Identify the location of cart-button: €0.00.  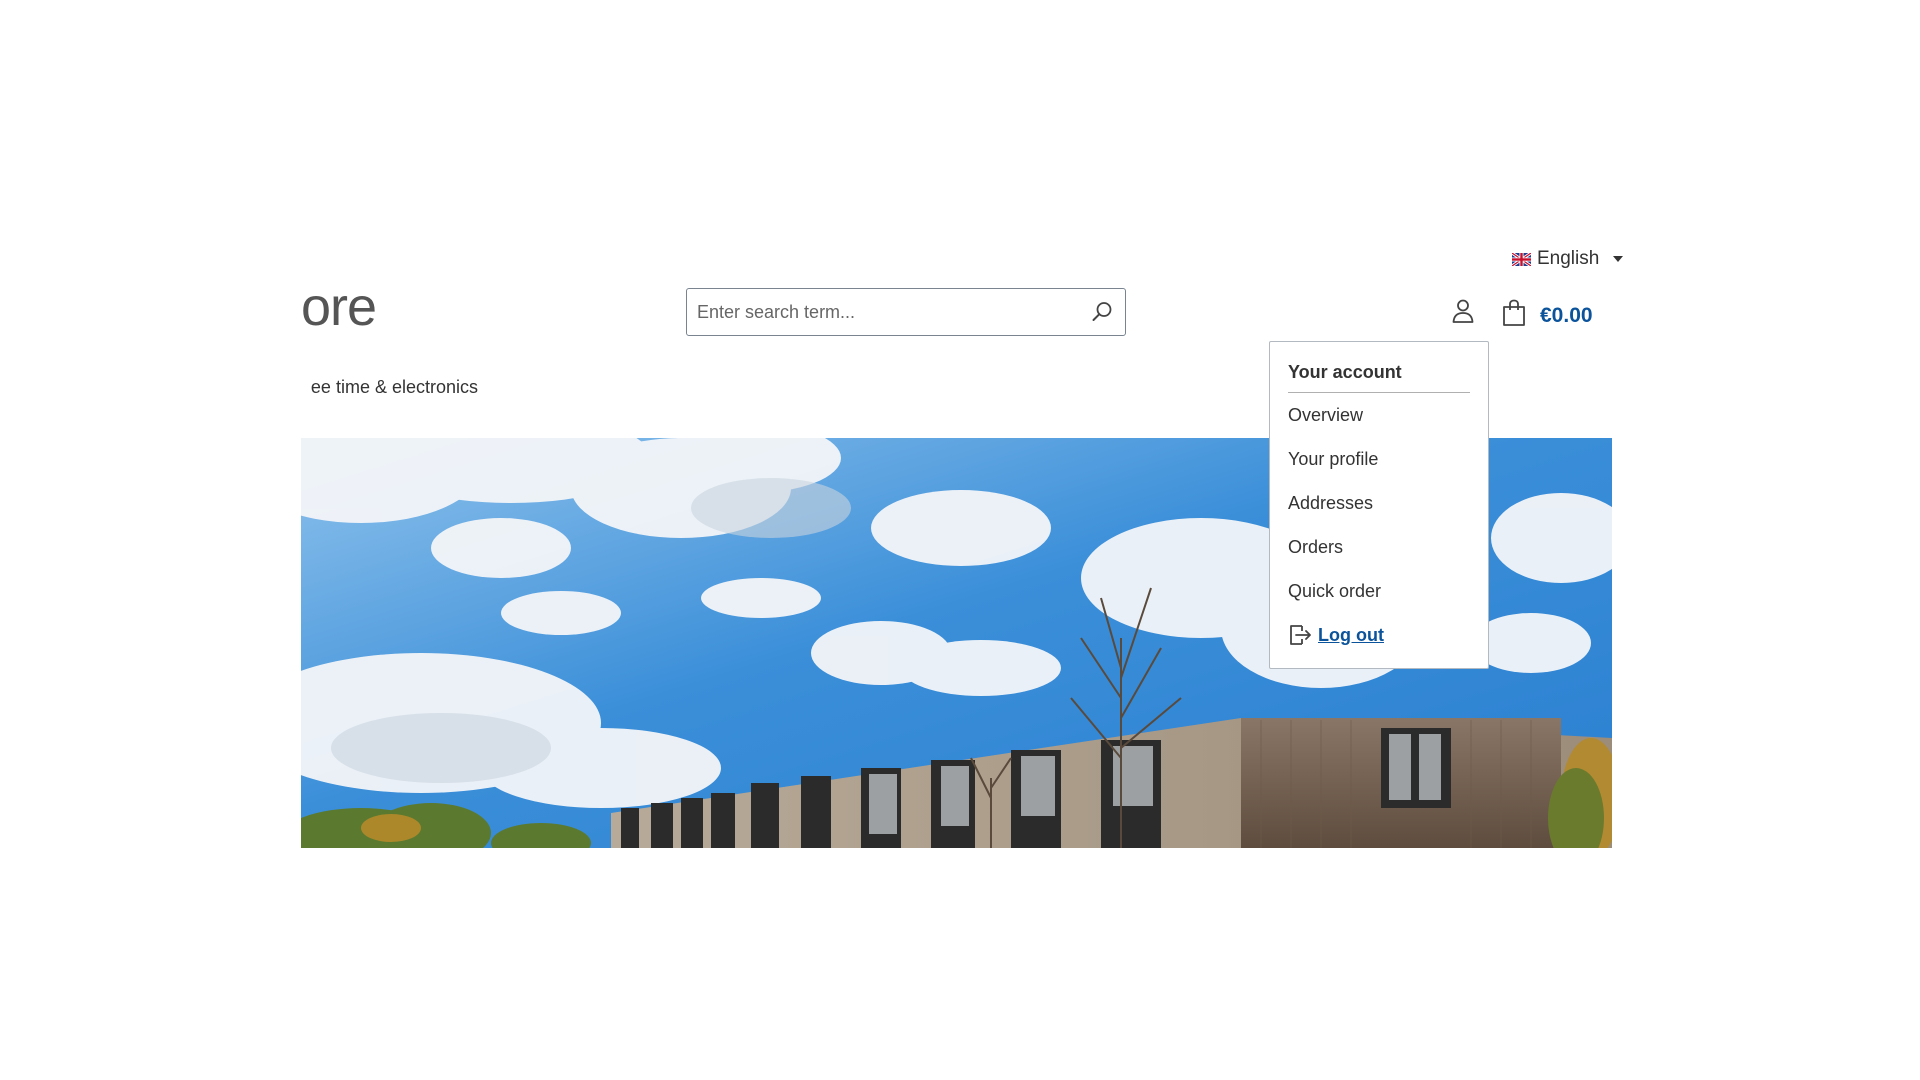
(1547, 313).